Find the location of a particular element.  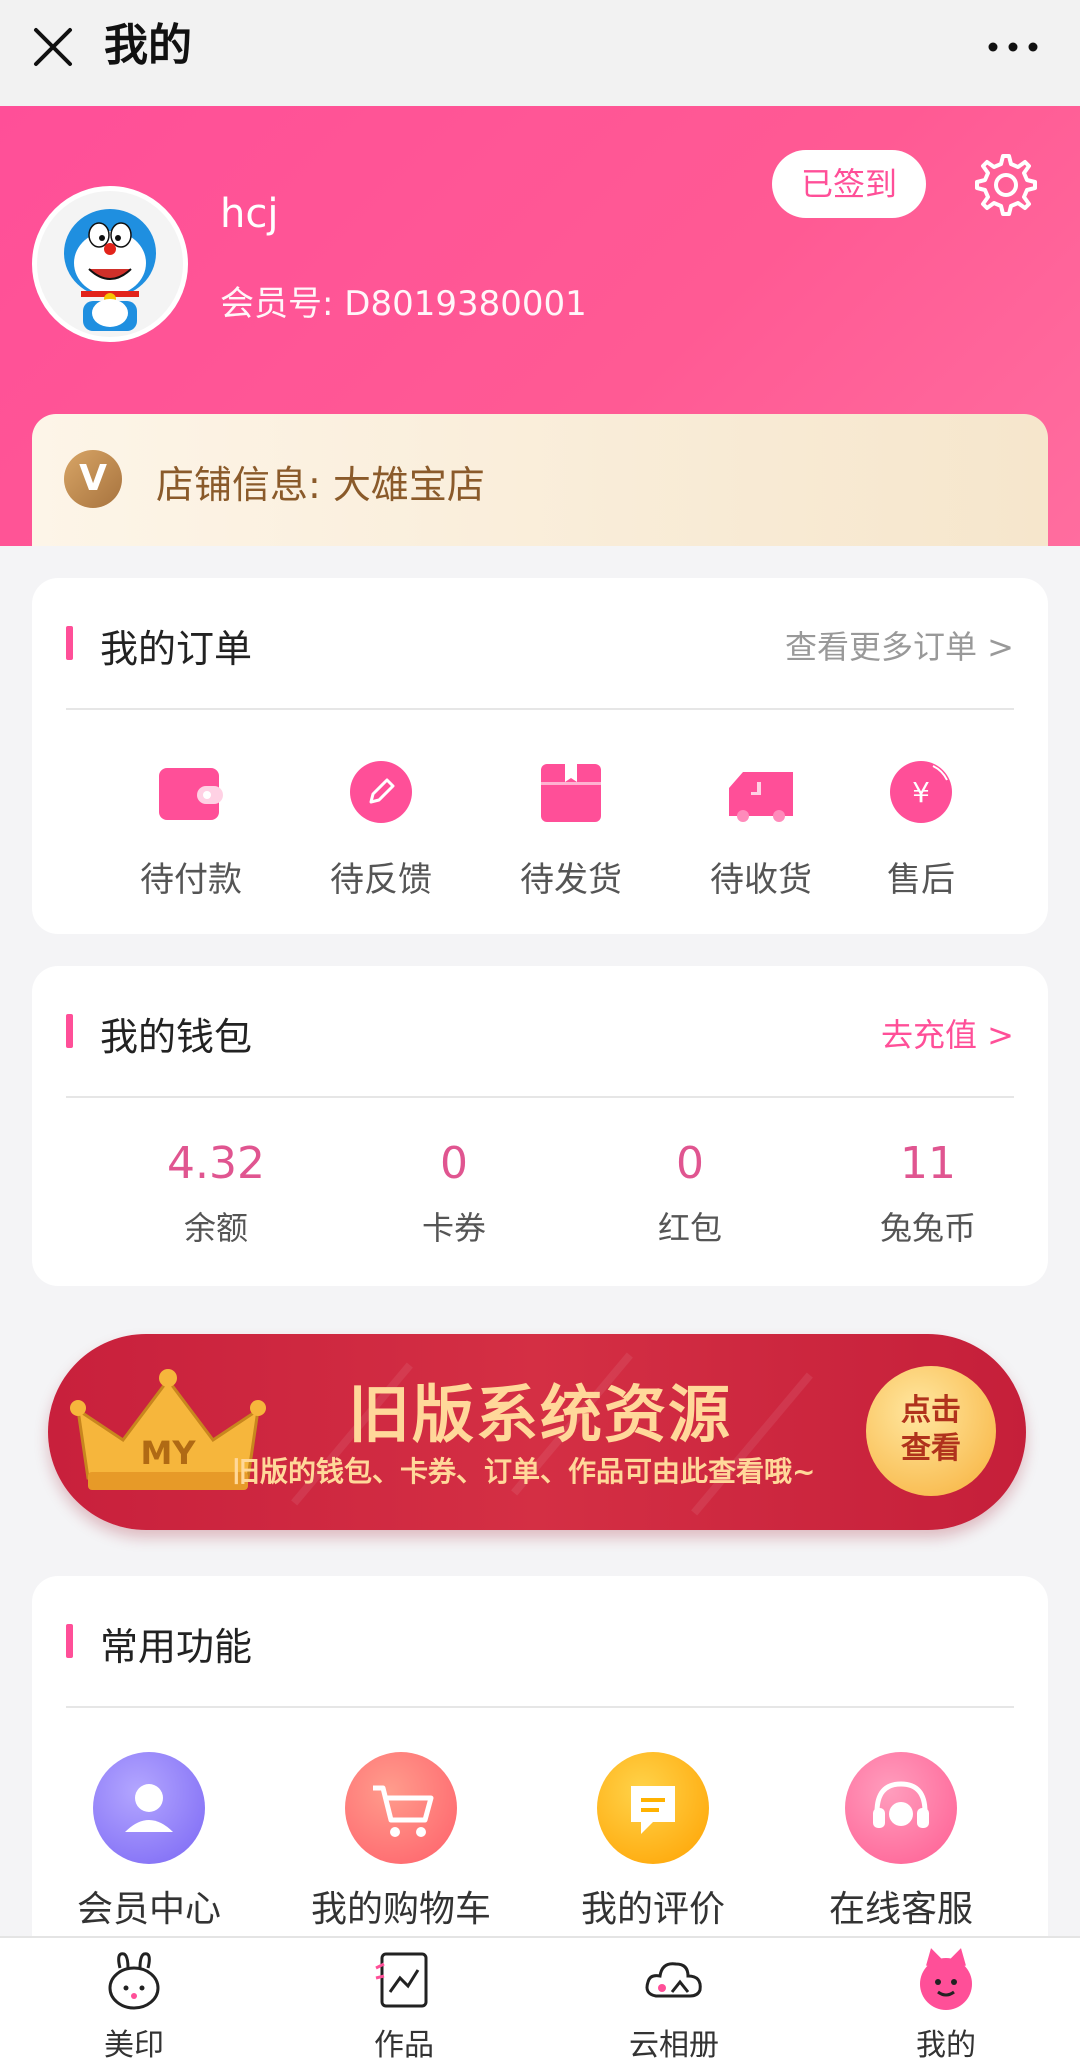

wallet-red-packets: 0 红包 is located at coordinates (690, 1193).